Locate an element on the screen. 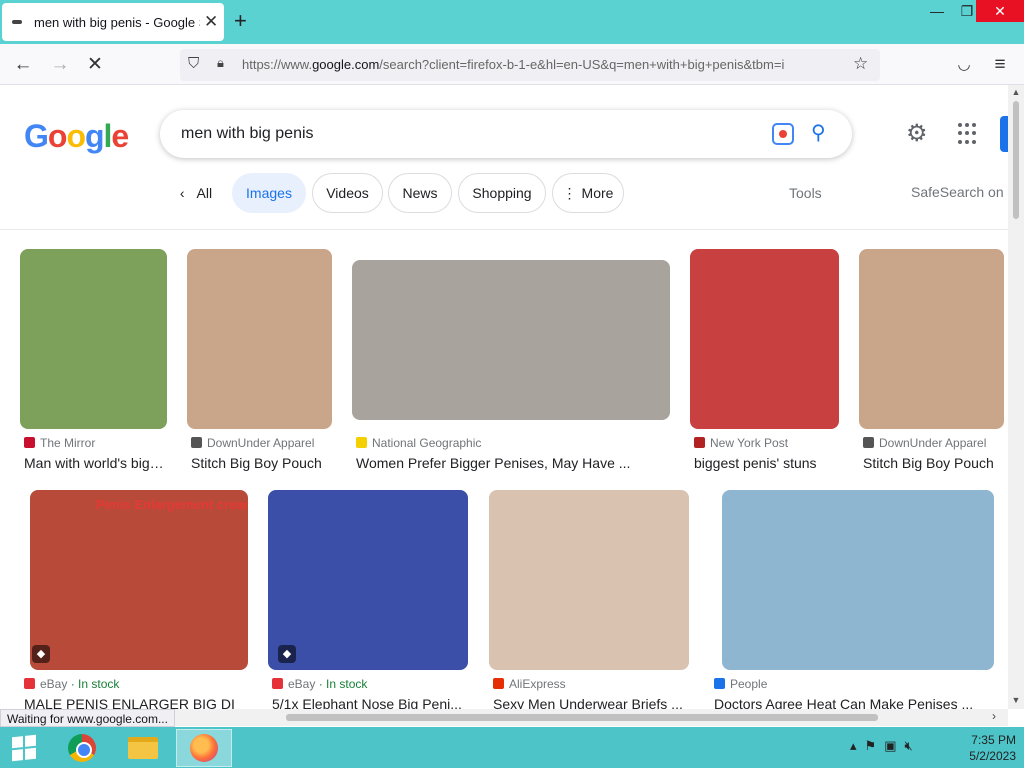 The height and width of the screenshot is (768, 1024). sign-in-button is located at coordinates (1004, 134).